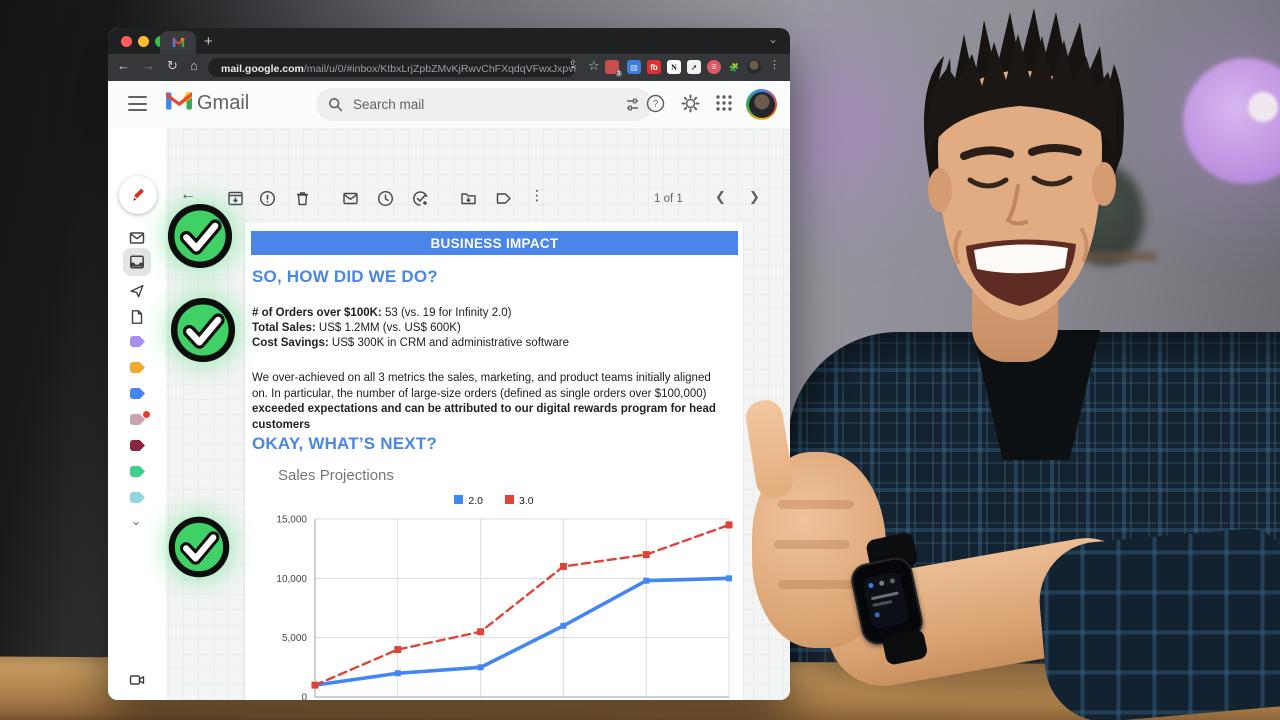 The height and width of the screenshot is (720, 1280). What do you see at coordinates (335, 104) in the screenshot?
I see `search-icon` at bounding box center [335, 104].